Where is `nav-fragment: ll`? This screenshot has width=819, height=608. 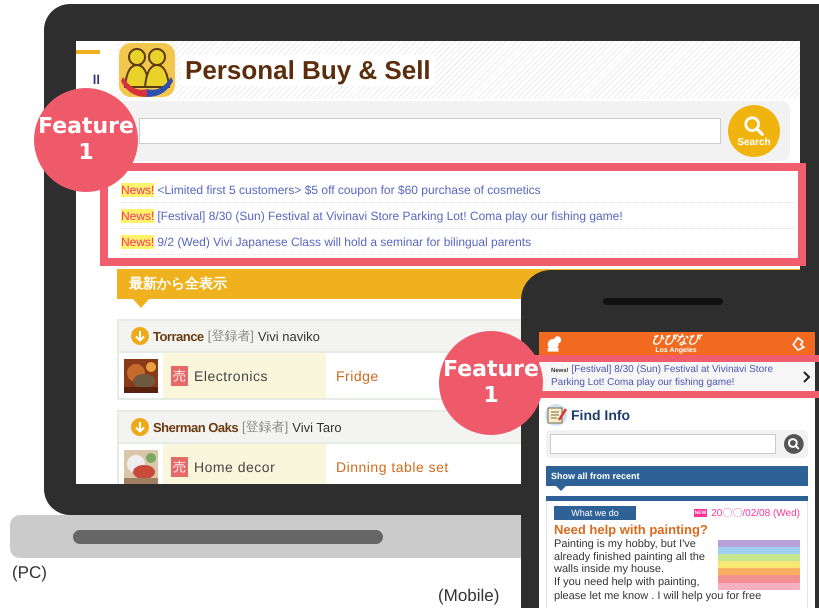 nav-fragment: ll is located at coordinates (96, 79).